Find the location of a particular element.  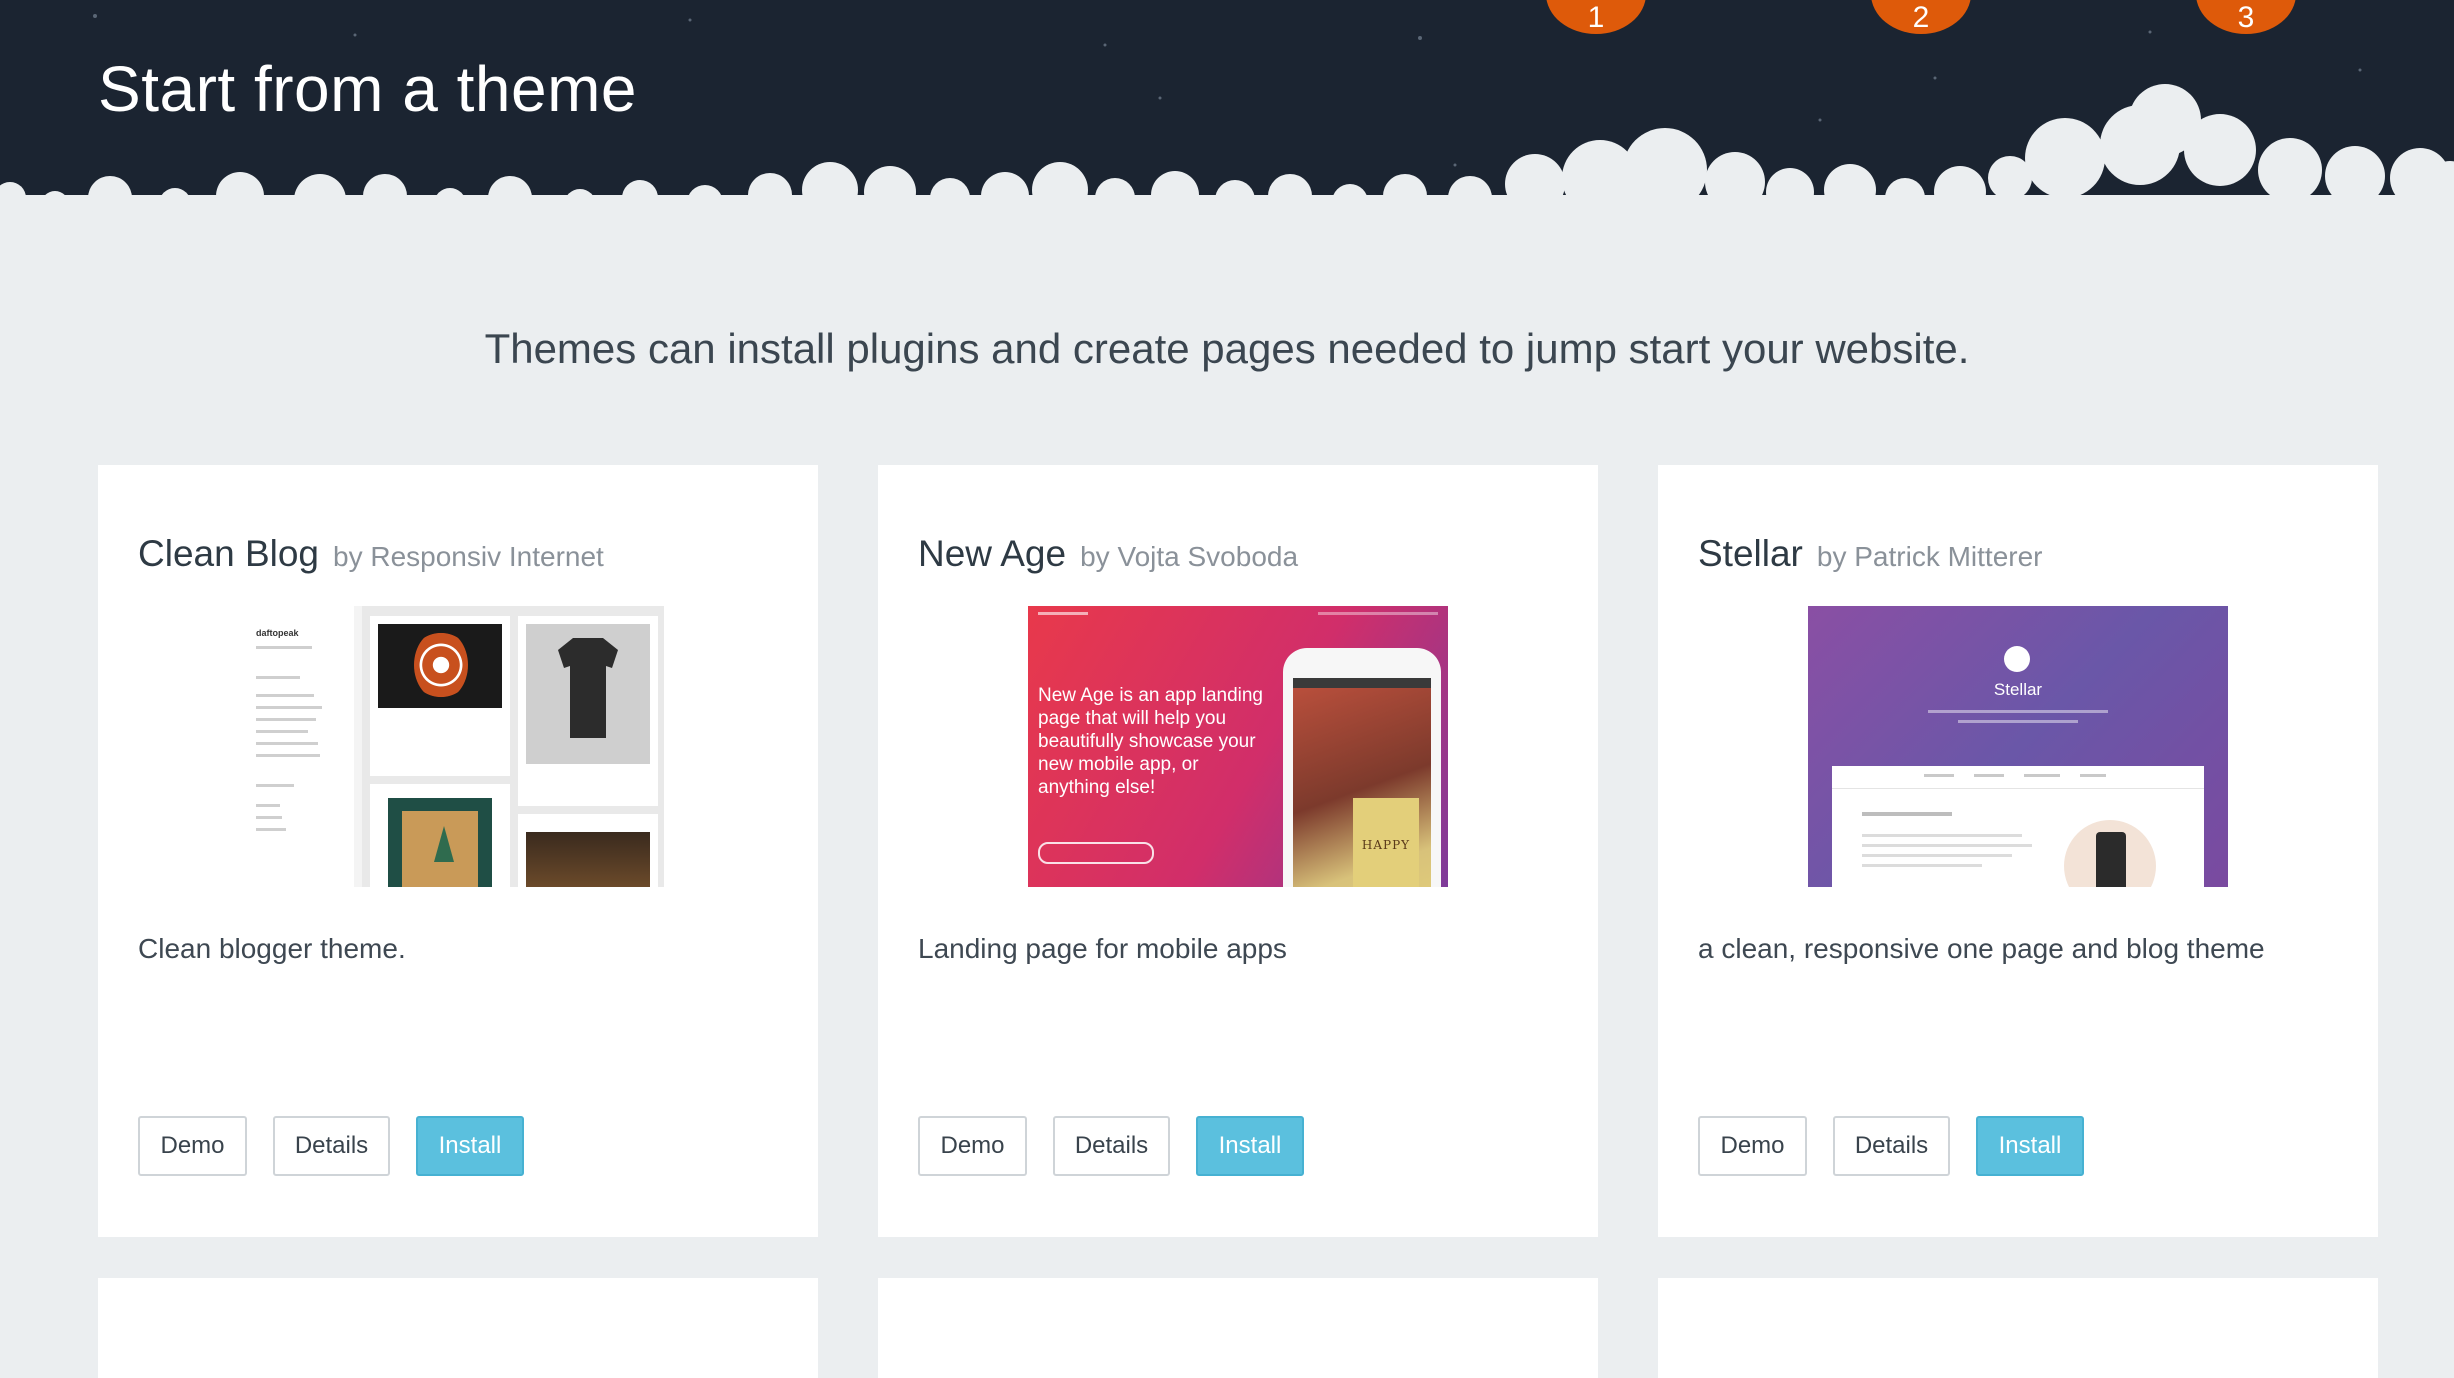

theme-name: New Age is located at coordinates (992, 553).